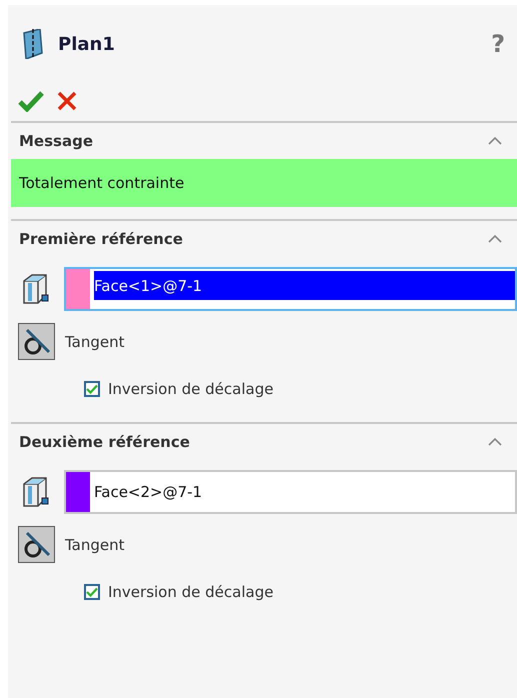 The image size is (517, 698). What do you see at coordinates (290, 289) in the screenshot?
I see `selection-field: Face<1>@7-1` at bounding box center [290, 289].